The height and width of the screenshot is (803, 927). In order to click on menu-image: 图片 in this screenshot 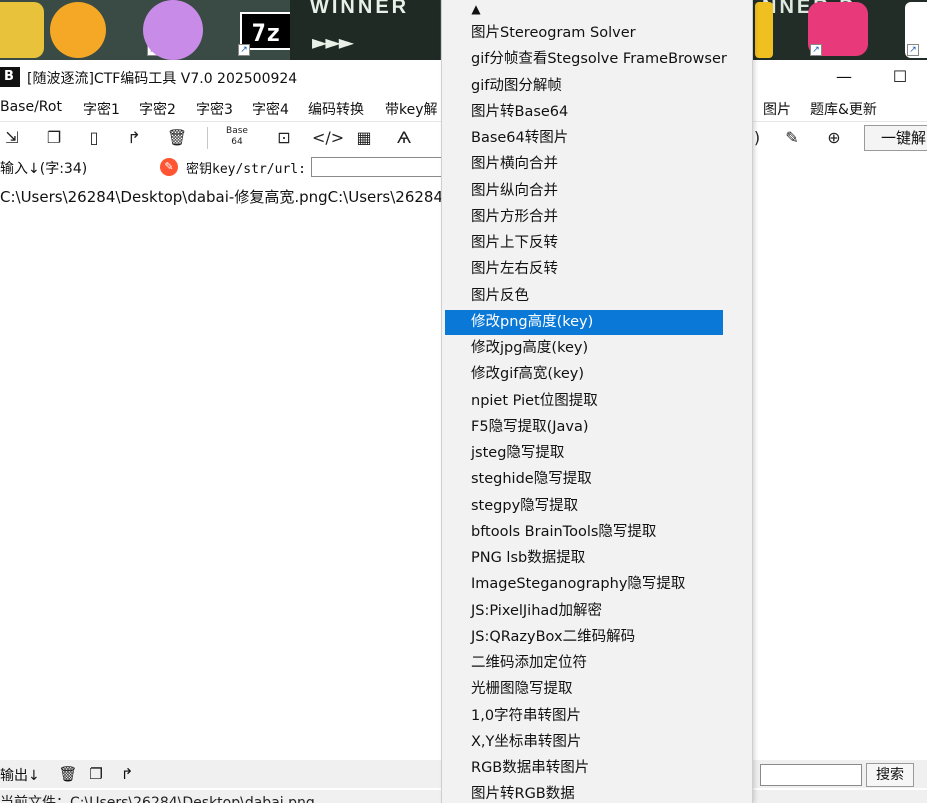, I will do `click(777, 109)`.